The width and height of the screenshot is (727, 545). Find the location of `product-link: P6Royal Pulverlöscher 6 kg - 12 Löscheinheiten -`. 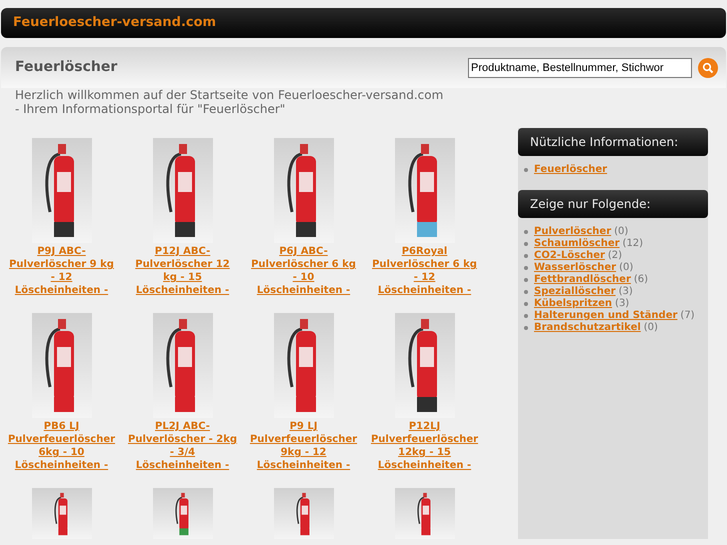

product-link: P6Royal Pulverlöscher 6 kg - 12 Löscheinheiten - is located at coordinates (425, 271).